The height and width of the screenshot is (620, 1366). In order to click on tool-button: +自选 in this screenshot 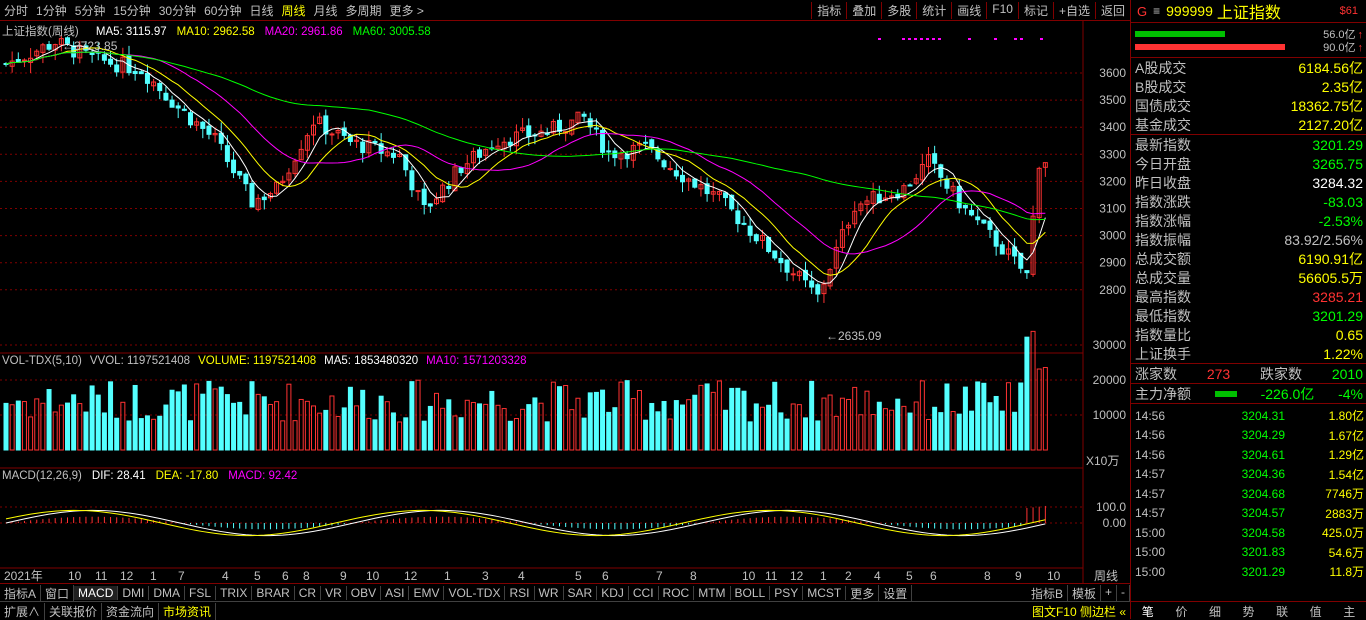, I will do `click(1073, 10)`.